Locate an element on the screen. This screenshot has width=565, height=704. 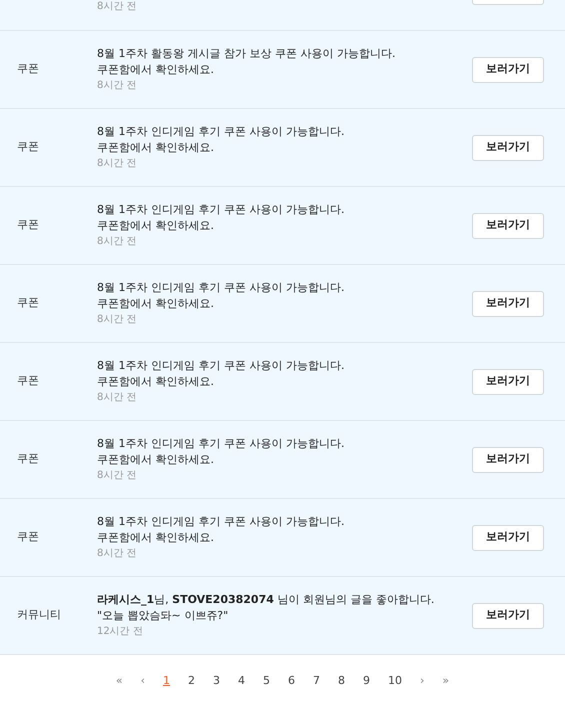
page-link: 4 is located at coordinates (241, 681).